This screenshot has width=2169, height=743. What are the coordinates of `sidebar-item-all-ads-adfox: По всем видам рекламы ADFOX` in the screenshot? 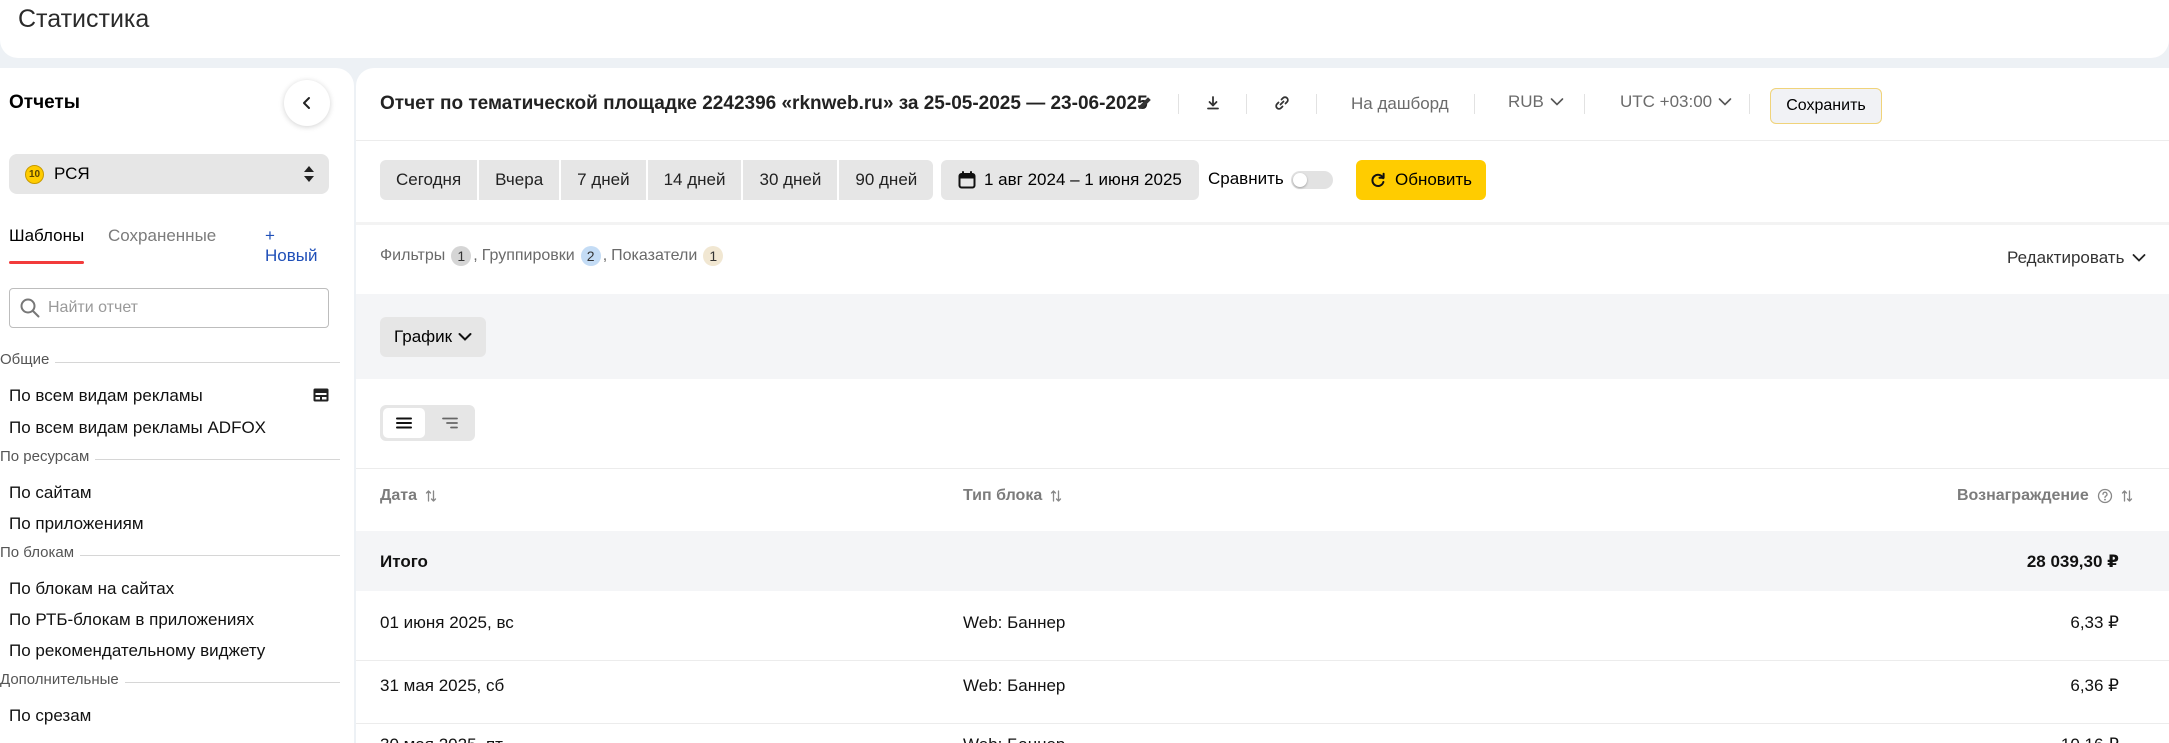 It's located at (137, 428).